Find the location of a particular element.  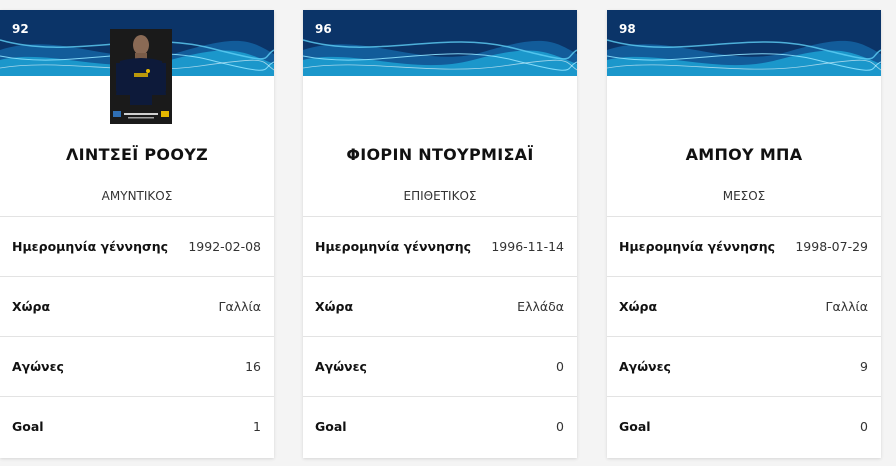

player-number: 98 is located at coordinates (627, 29).